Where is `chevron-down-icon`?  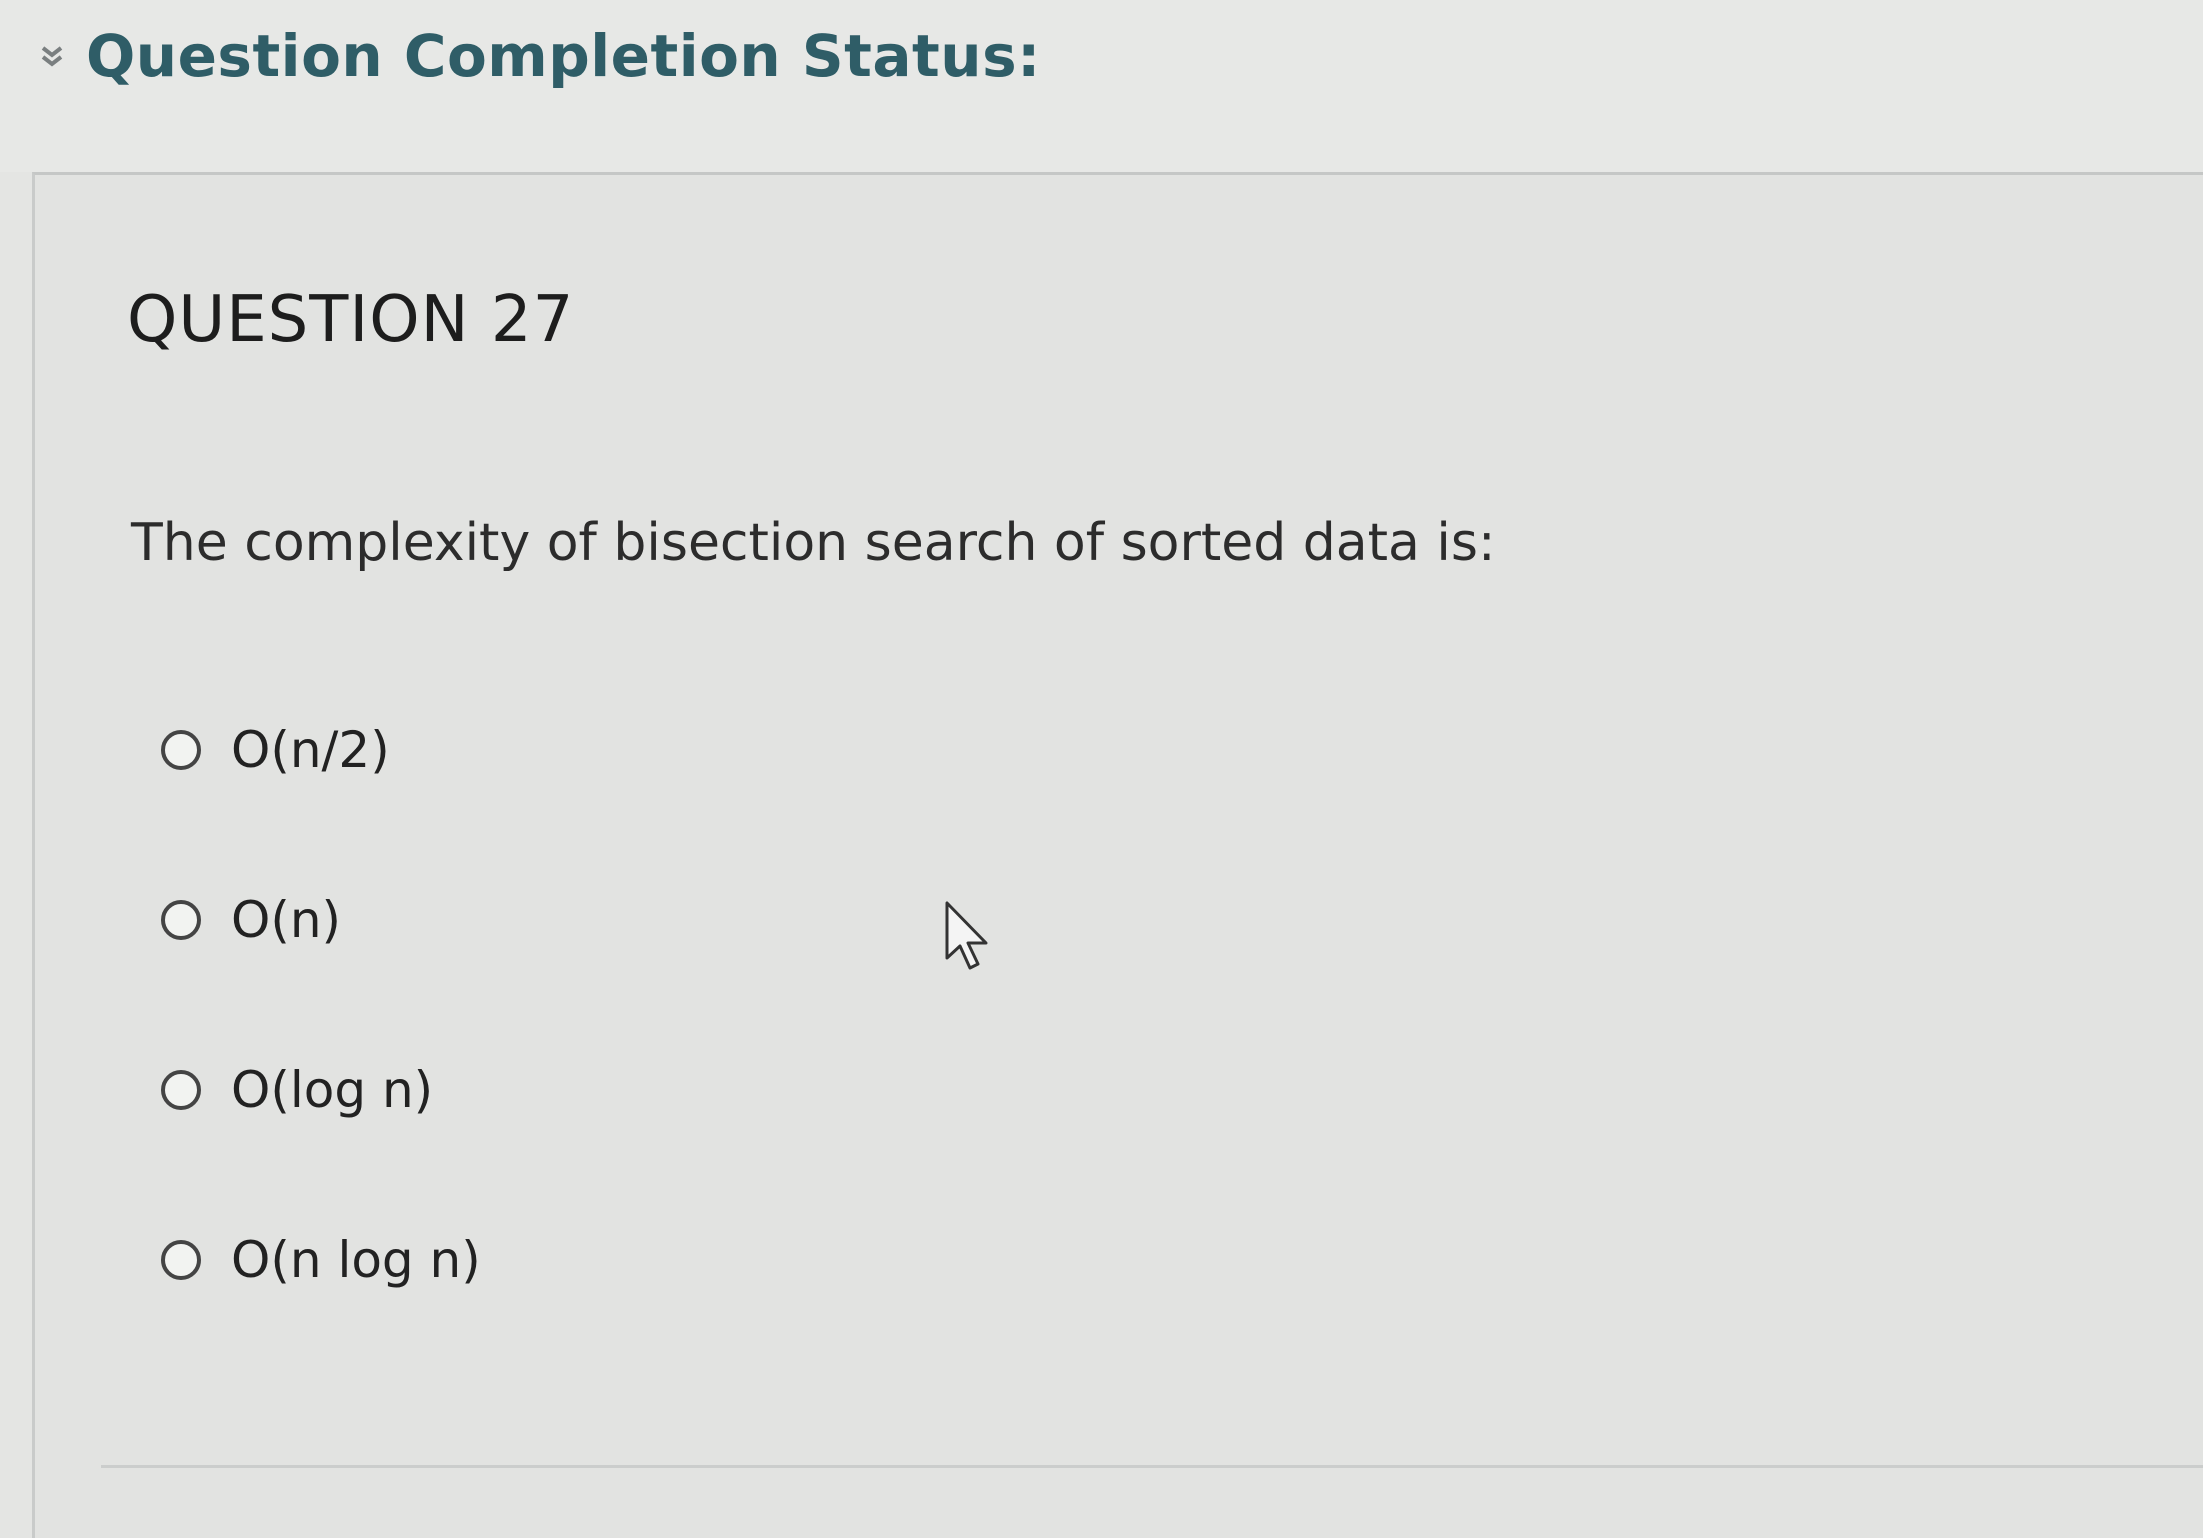 chevron-down-icon is located at coordinates (52, 56).